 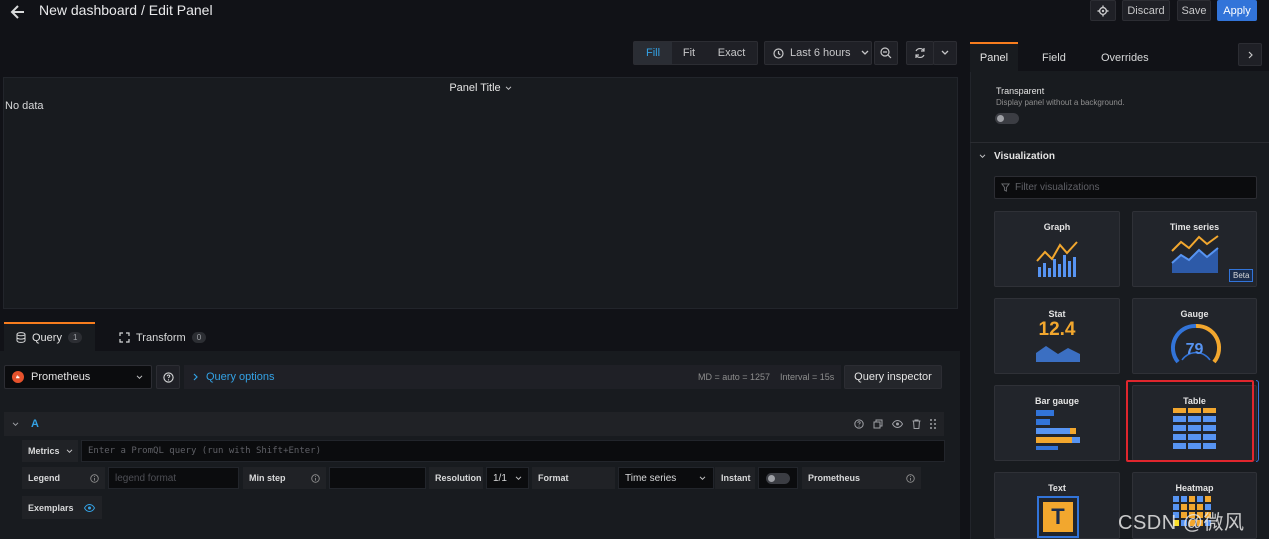 I want to click on page-title: New dashboard / Edit Panel, so click(x=126, y=10).